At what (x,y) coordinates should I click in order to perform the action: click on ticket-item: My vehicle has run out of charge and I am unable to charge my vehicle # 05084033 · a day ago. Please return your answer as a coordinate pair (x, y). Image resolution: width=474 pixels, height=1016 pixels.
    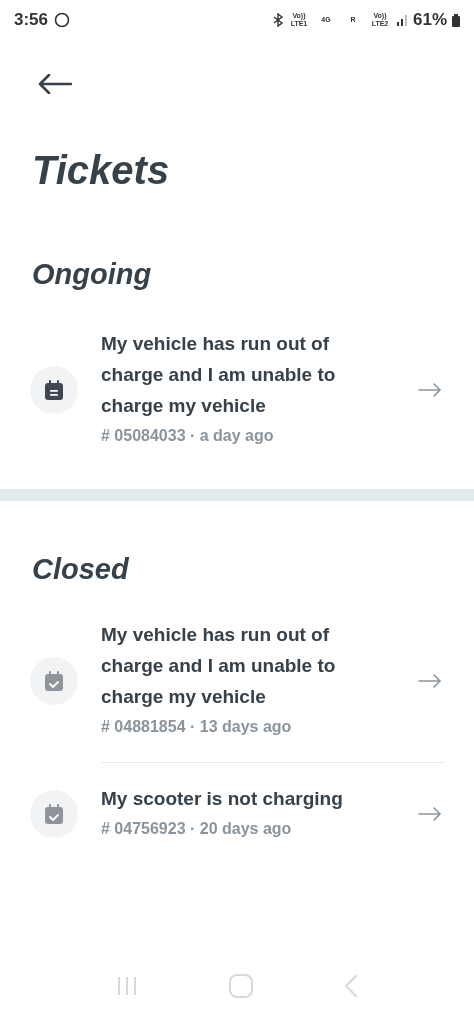
    Looking at the image, I should click on (237, 389).